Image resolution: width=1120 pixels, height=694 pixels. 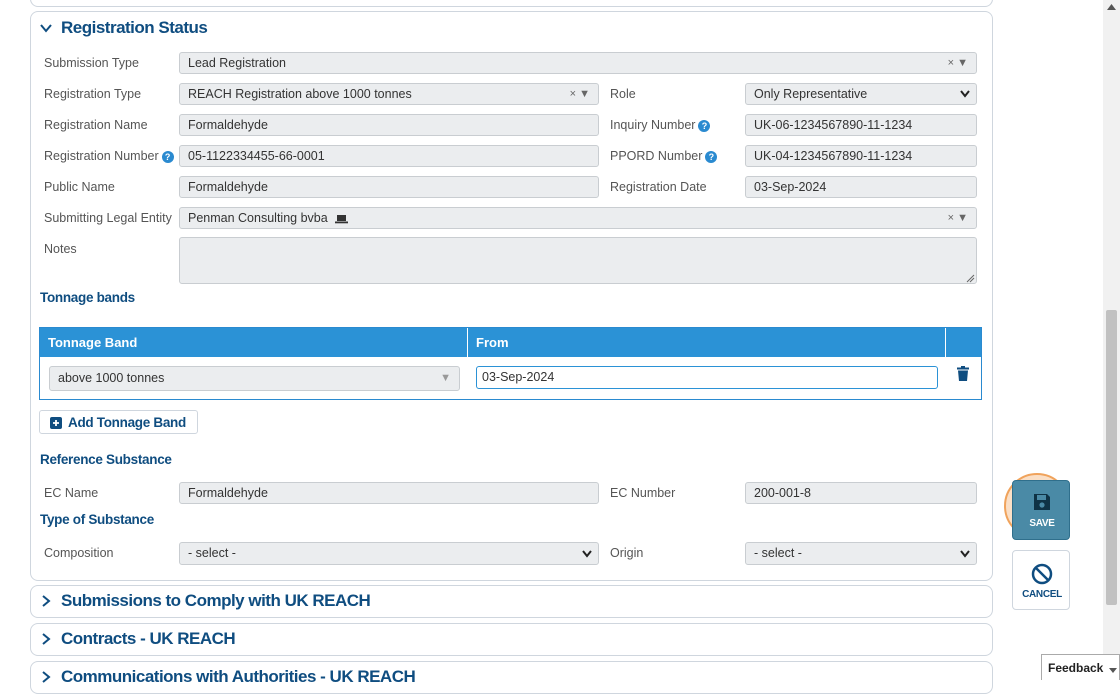 What do you see at coordinates (300, 94) in the screenshot?
I see `registration-type-value: REACH Registration above 1000 tonnes` at bounding box center [300, 94].